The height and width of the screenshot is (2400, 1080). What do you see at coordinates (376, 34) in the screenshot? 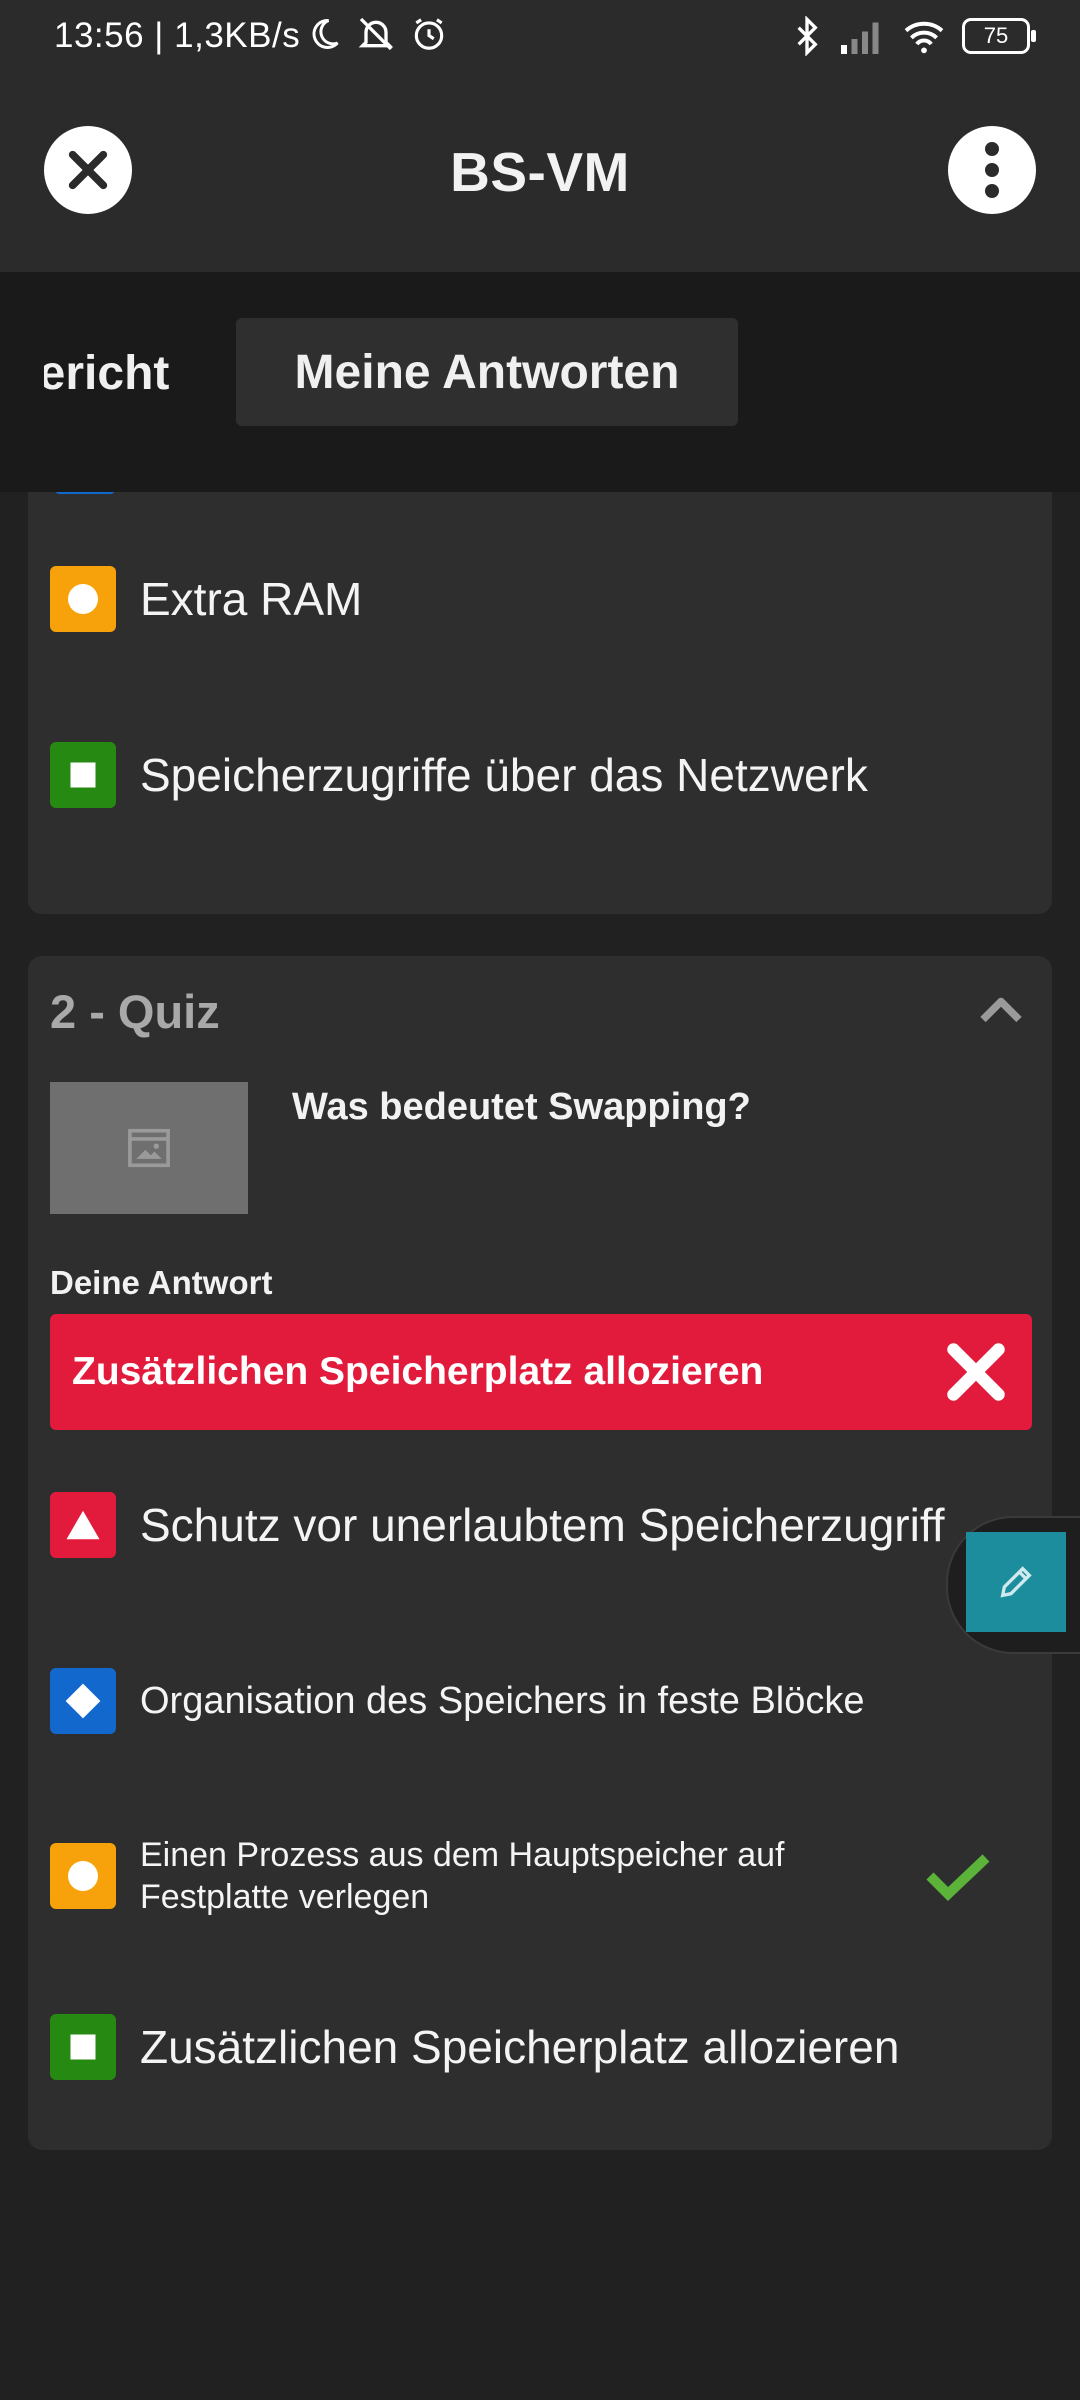
I see `silent-bell-icon` at bounding box center [376, 34].